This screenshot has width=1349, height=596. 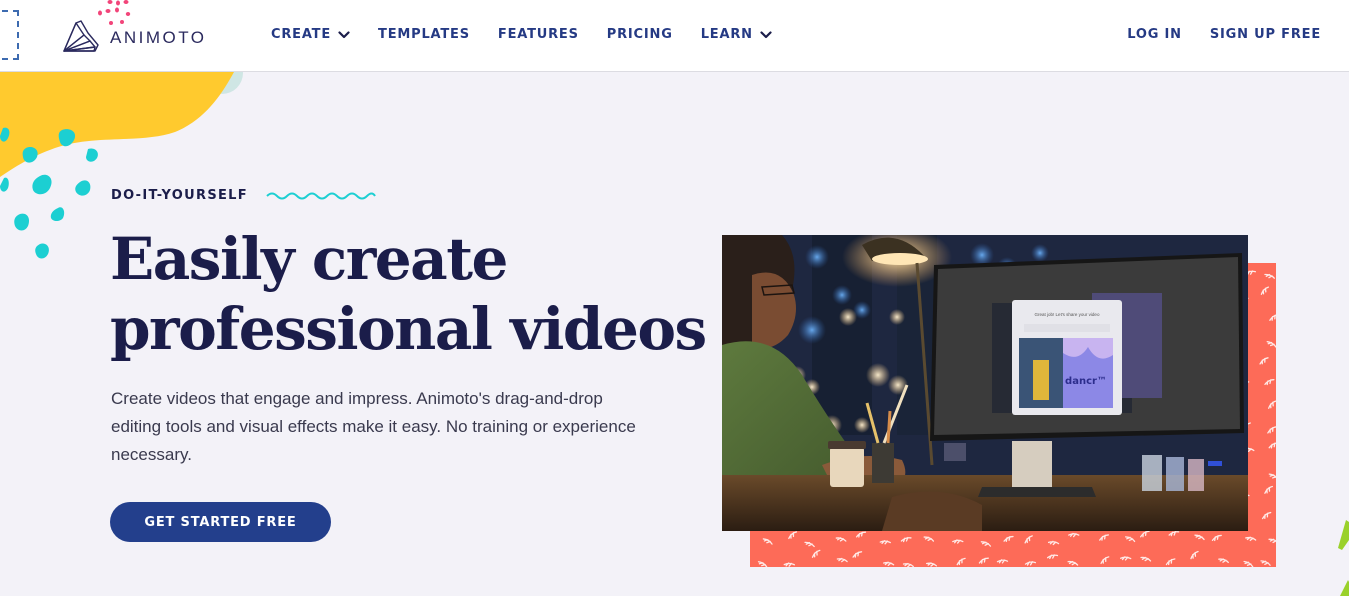 I want to click on squiggle-line-decoration, so click(x=321, y=195).